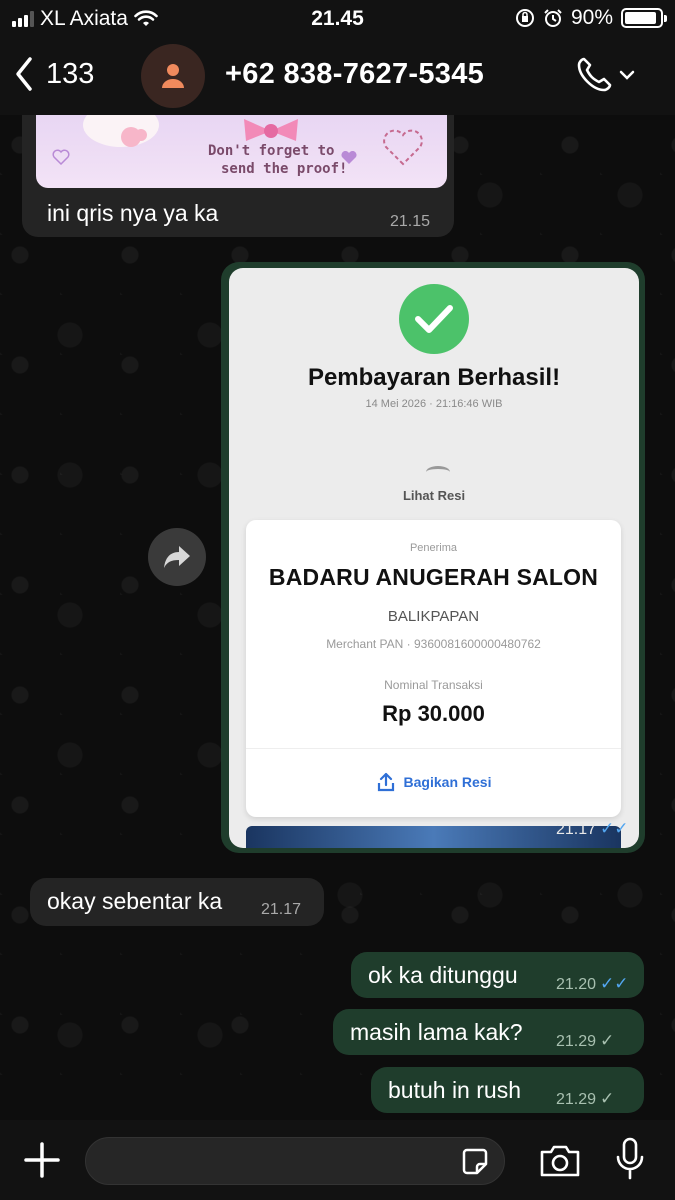 The image size is (675, 1200). I want to click on message-time: 21.20 ✓✓, so click(592, 984).